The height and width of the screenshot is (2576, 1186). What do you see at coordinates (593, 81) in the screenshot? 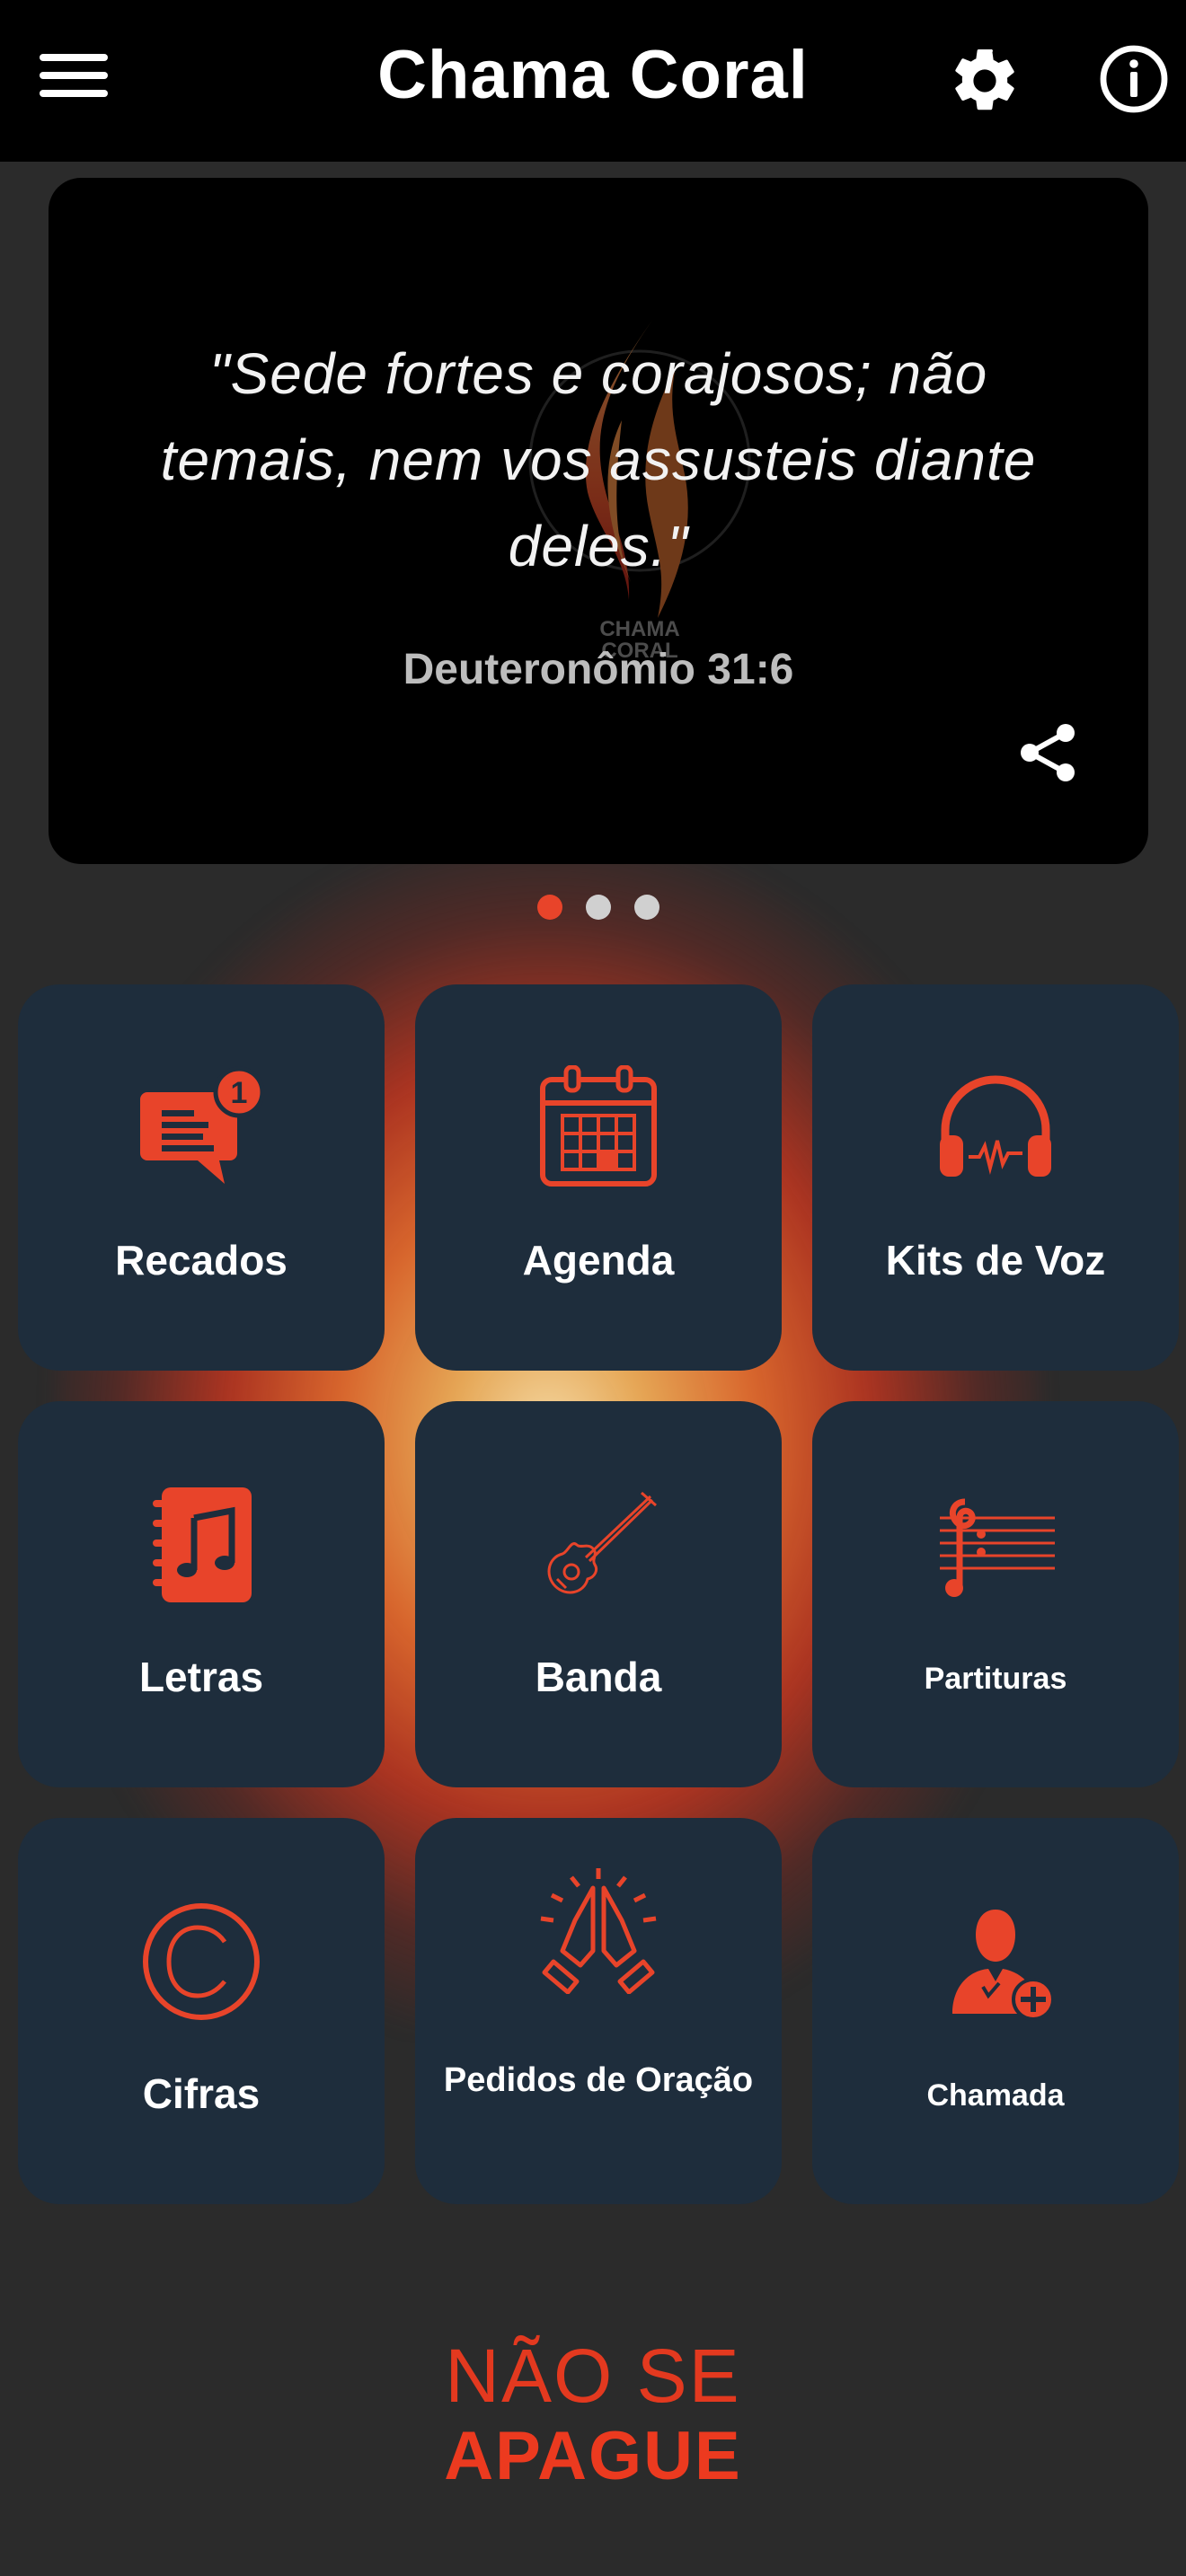
I see `app-header: Chama Coral` at bounding box center [593, 81].